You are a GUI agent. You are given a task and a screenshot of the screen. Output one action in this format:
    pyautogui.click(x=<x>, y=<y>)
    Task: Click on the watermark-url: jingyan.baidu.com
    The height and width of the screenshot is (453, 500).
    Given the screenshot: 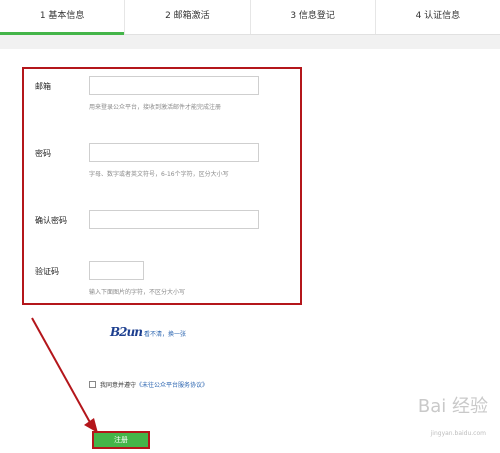 What is the action you would take?
    pyautogui.click(x=458, y=433)
    